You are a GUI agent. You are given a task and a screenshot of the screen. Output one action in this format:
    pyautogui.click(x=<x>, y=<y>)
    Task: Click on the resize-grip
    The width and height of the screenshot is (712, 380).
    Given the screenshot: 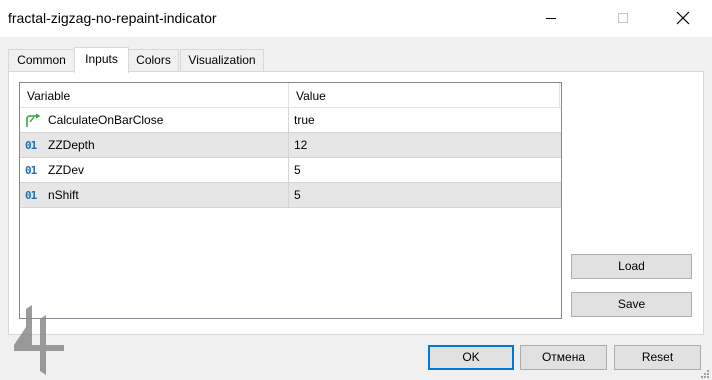 What is the action you would take?
    pyautogui.click(x=705, y=373)
    